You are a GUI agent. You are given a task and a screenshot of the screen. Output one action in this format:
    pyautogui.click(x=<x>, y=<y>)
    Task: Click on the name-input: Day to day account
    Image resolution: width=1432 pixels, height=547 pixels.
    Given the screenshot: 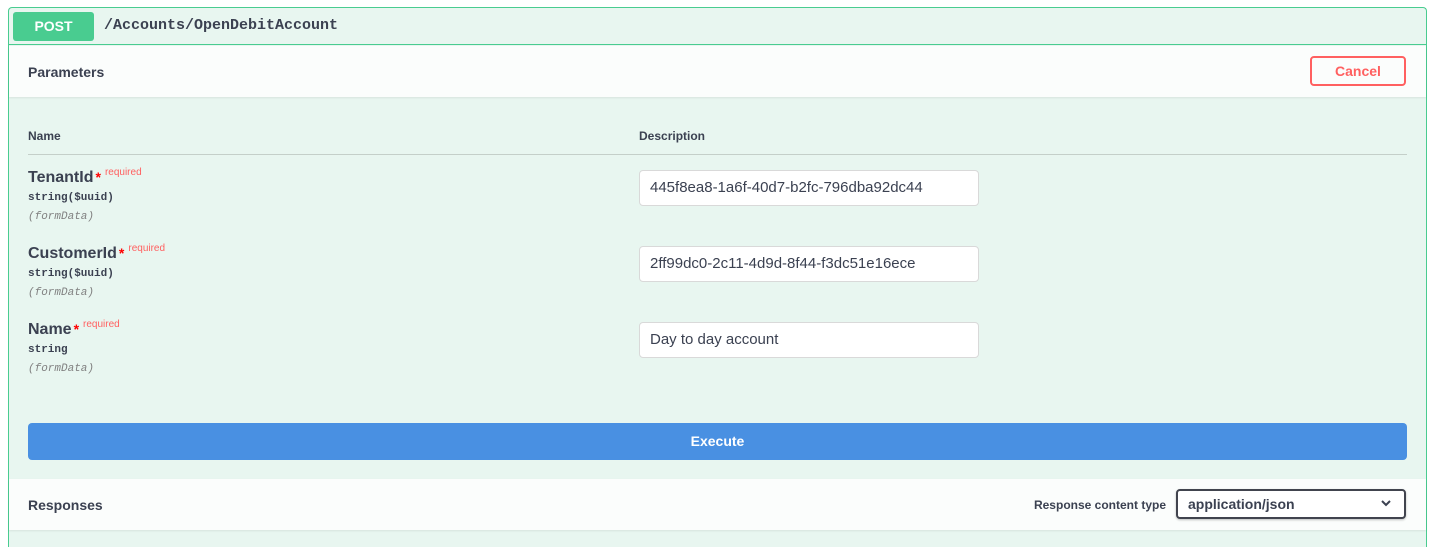 What is the action you would take?
    pyautogui.click(x=809, y=340)
    